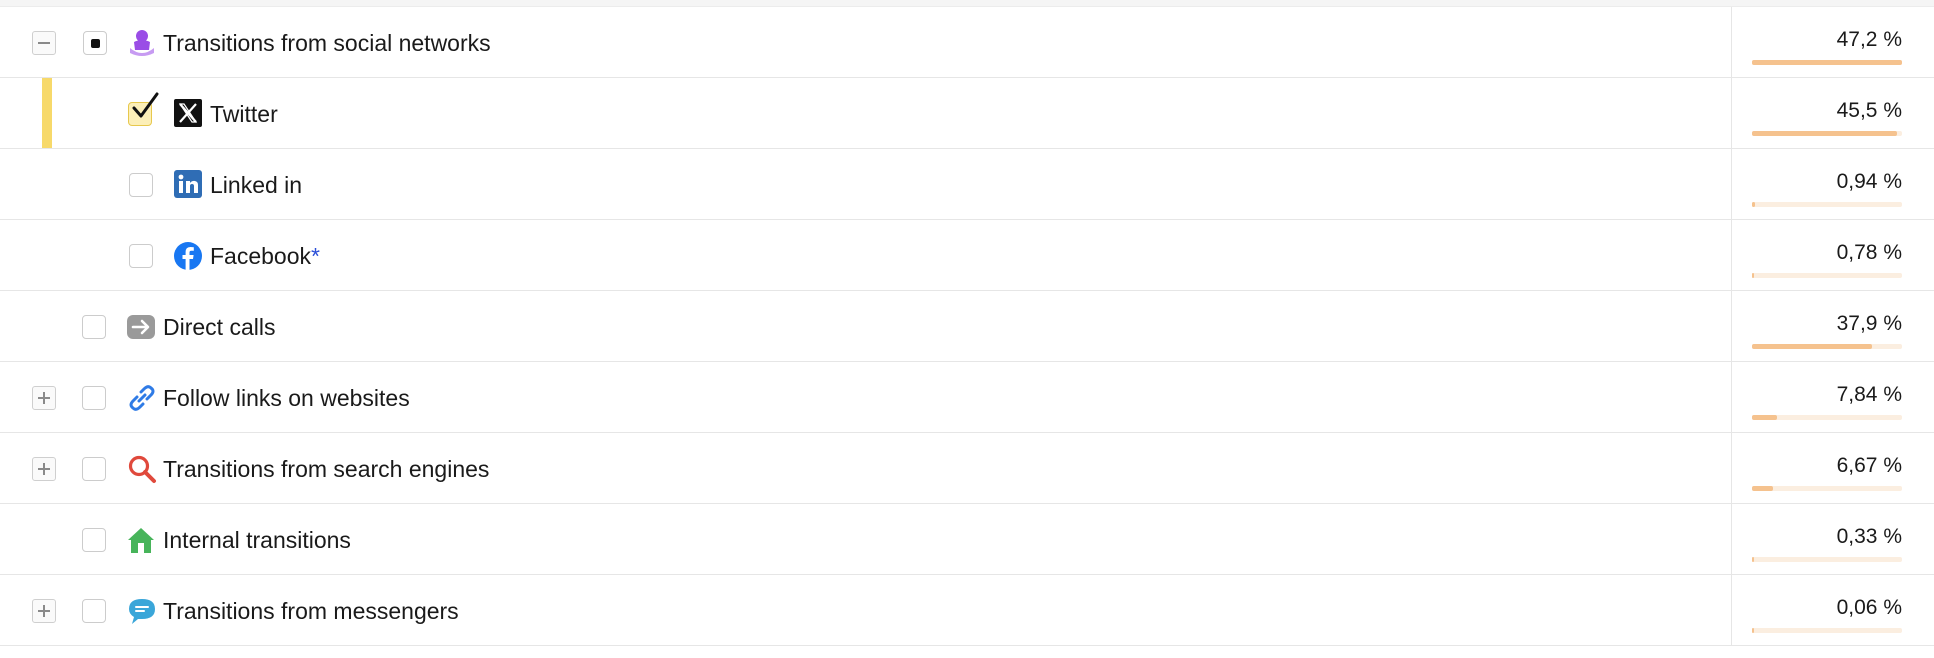  What do you see at coordinates (141, 327) in the screenshot?
I see `arrow-right-icon` at bounding box center [141, 327].